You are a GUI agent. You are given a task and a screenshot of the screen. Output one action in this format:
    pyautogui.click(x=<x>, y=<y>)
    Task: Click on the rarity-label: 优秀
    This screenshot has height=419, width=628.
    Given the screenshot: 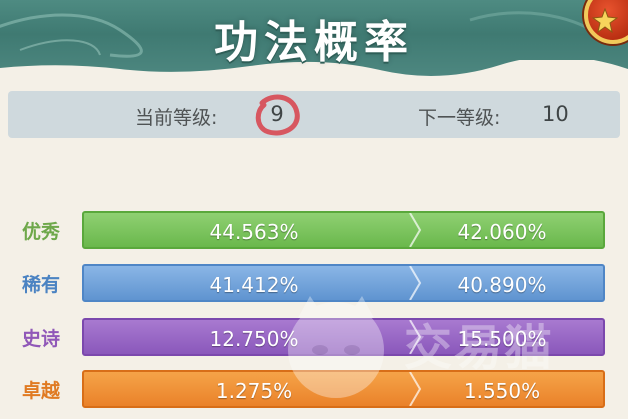 What is the action you would take?
    pyautogui.click(x=41, y=232)
    